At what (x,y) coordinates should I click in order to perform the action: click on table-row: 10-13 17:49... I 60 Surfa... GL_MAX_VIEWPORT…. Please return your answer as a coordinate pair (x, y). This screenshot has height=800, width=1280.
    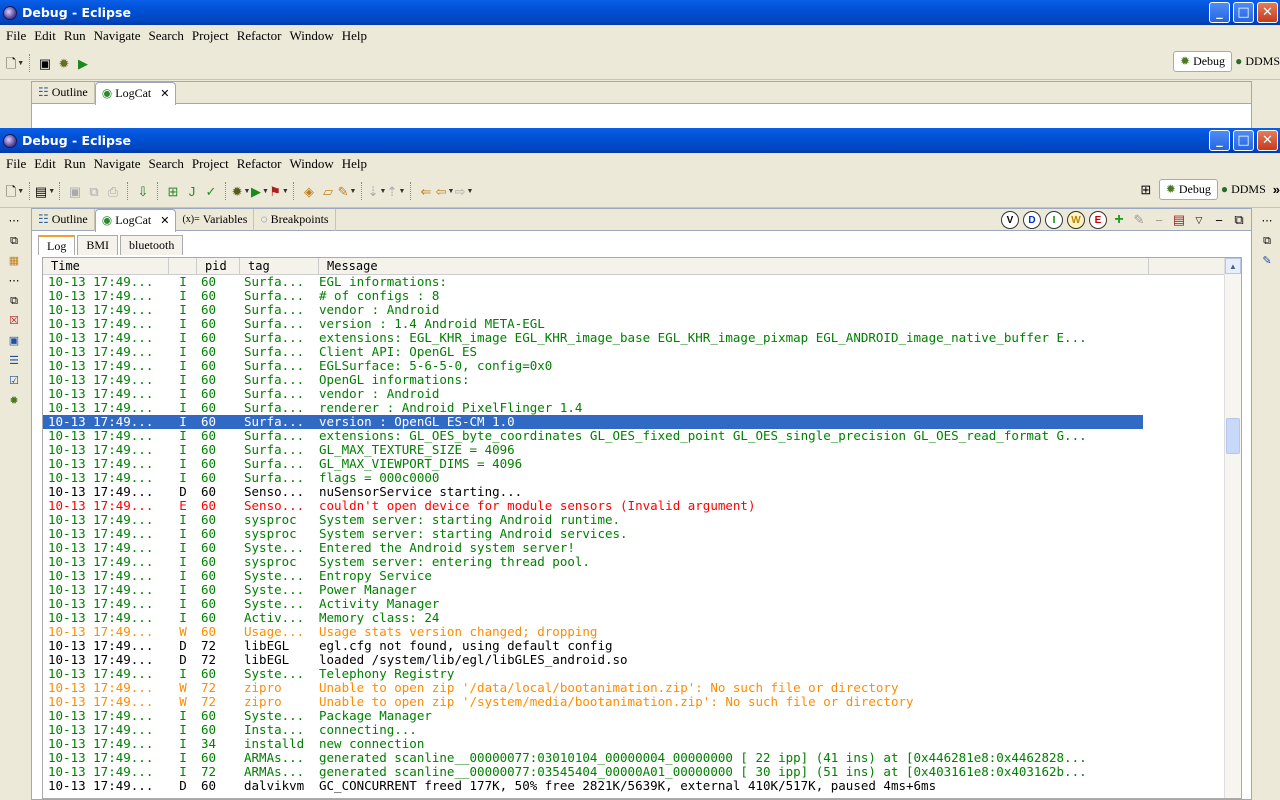
    Looking at the image, I should click on (593, 464).